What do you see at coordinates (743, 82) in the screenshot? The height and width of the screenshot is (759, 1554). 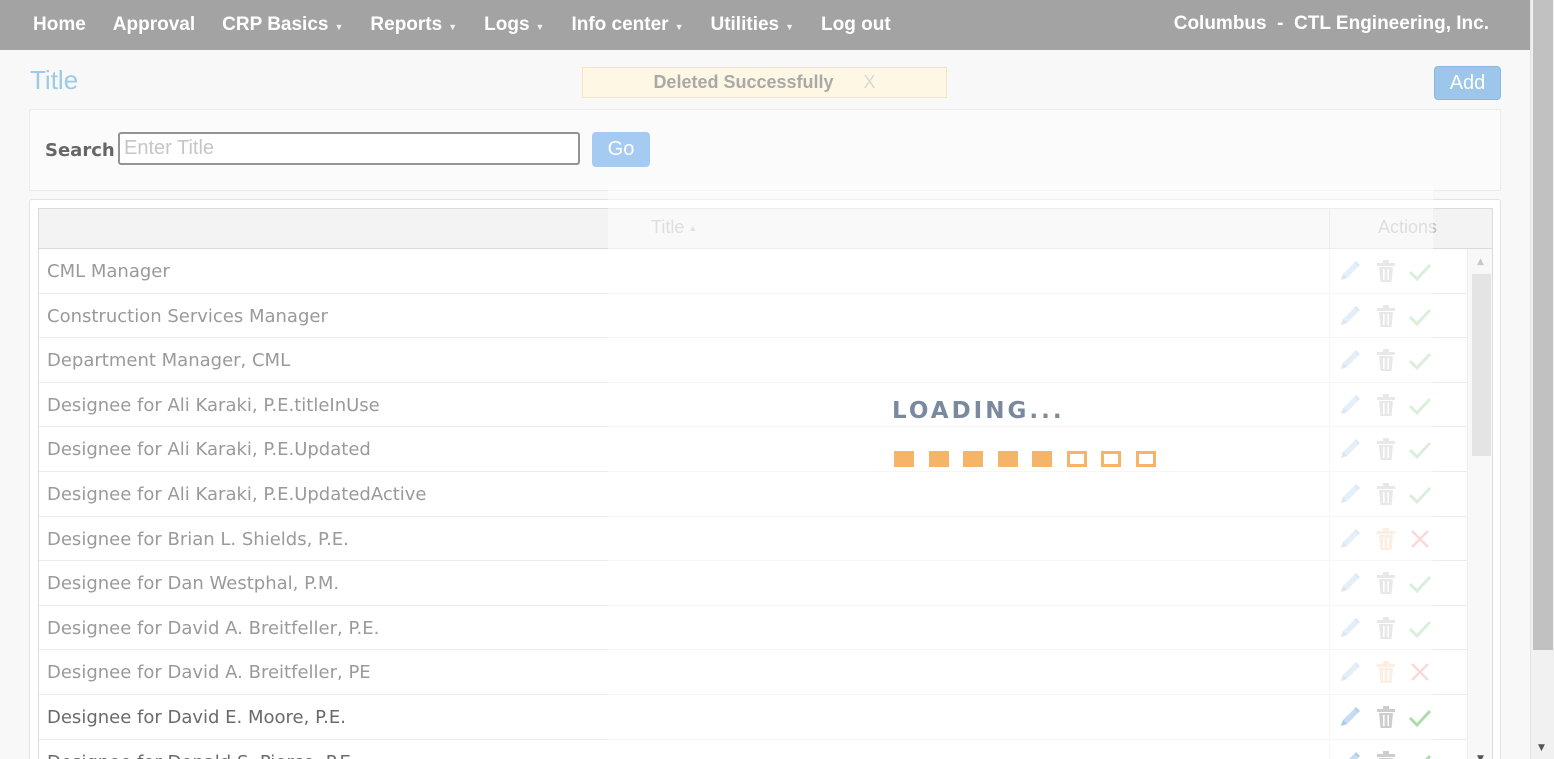 I see `alert-message: Deleted Successfully` at bounding box center [743, 82].